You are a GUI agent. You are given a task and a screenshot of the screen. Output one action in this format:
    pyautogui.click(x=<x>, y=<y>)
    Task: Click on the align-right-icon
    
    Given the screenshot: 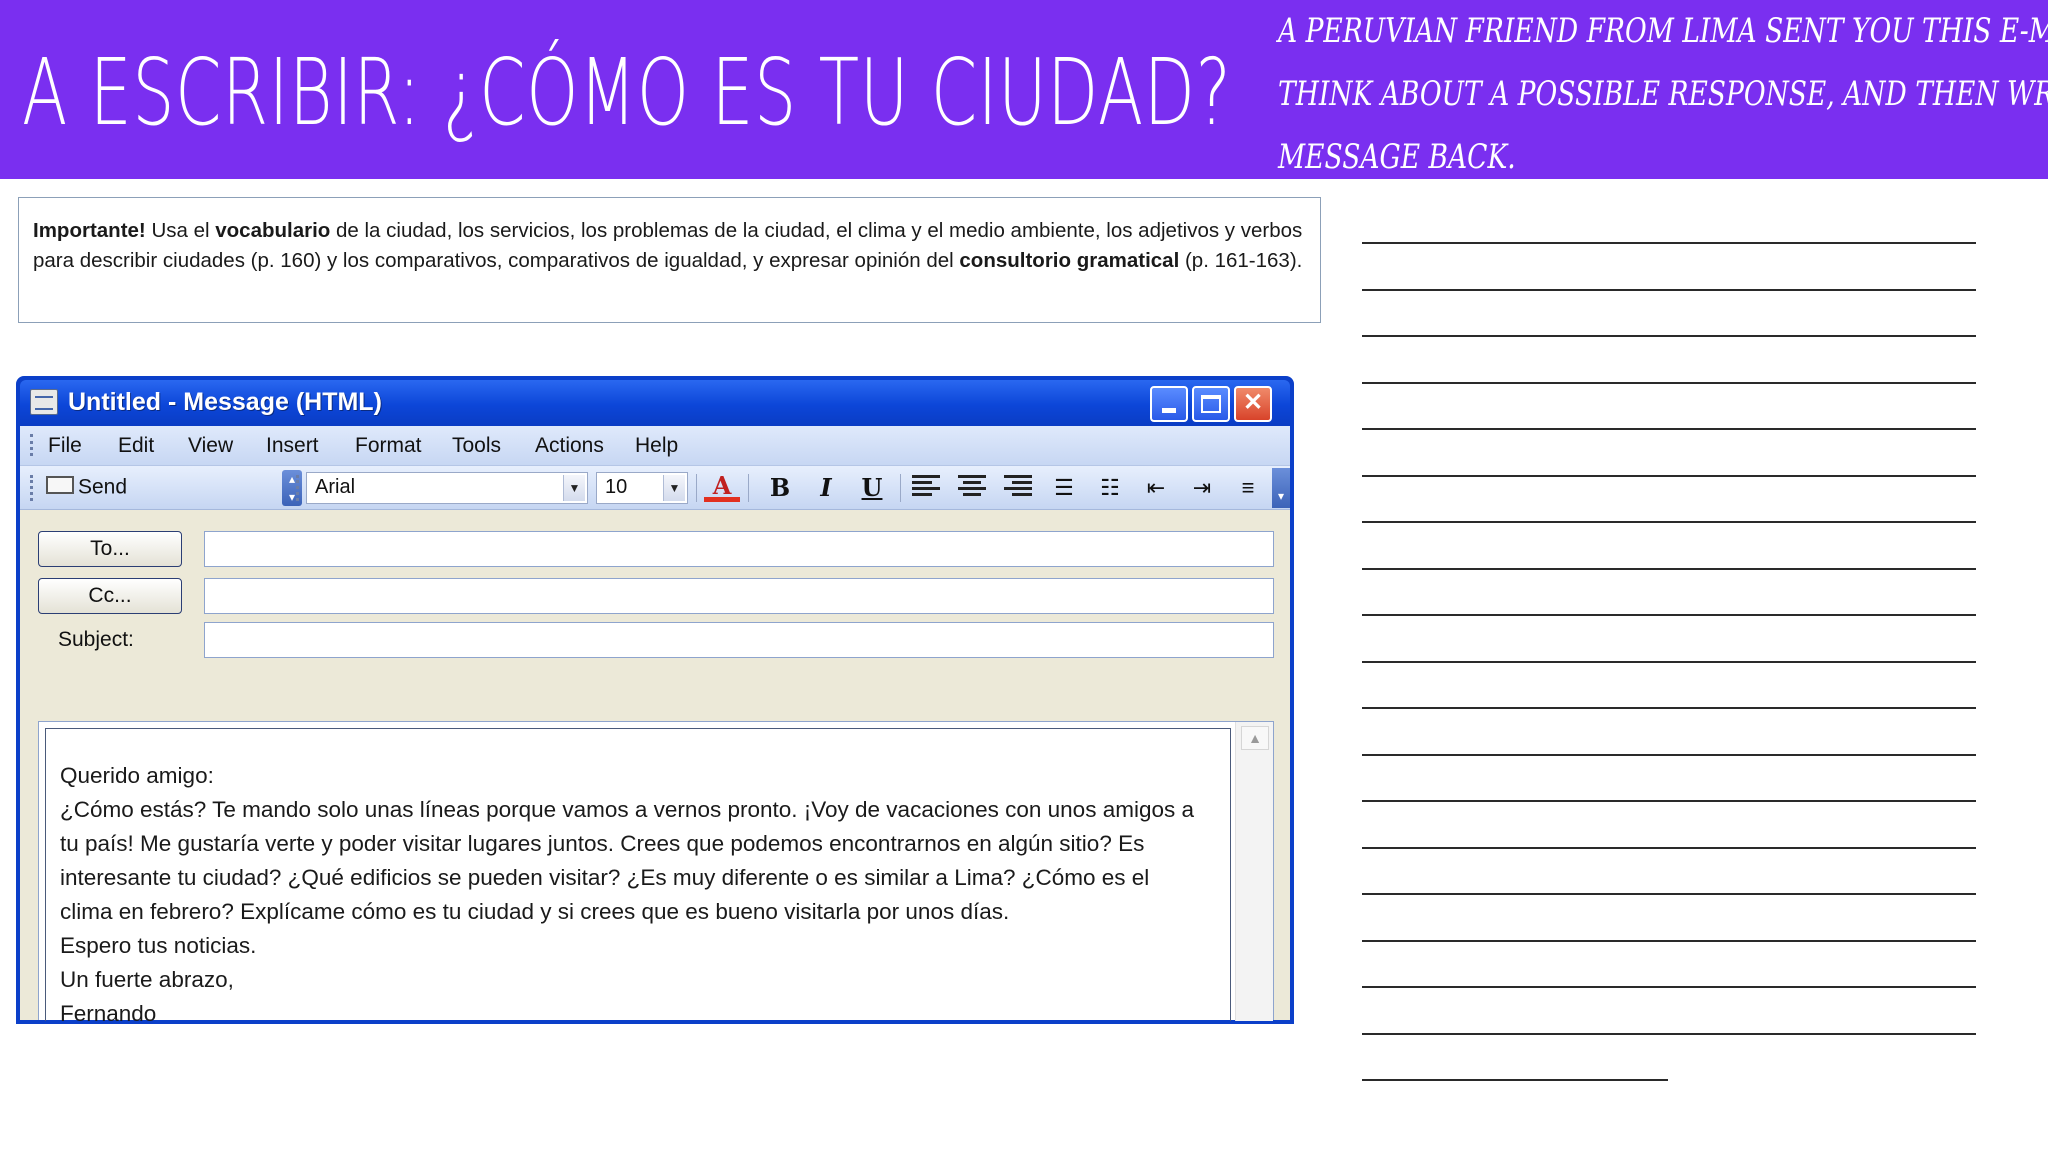 What is the action you would take?
    pyautogui.click(x=1018, y=488)
    